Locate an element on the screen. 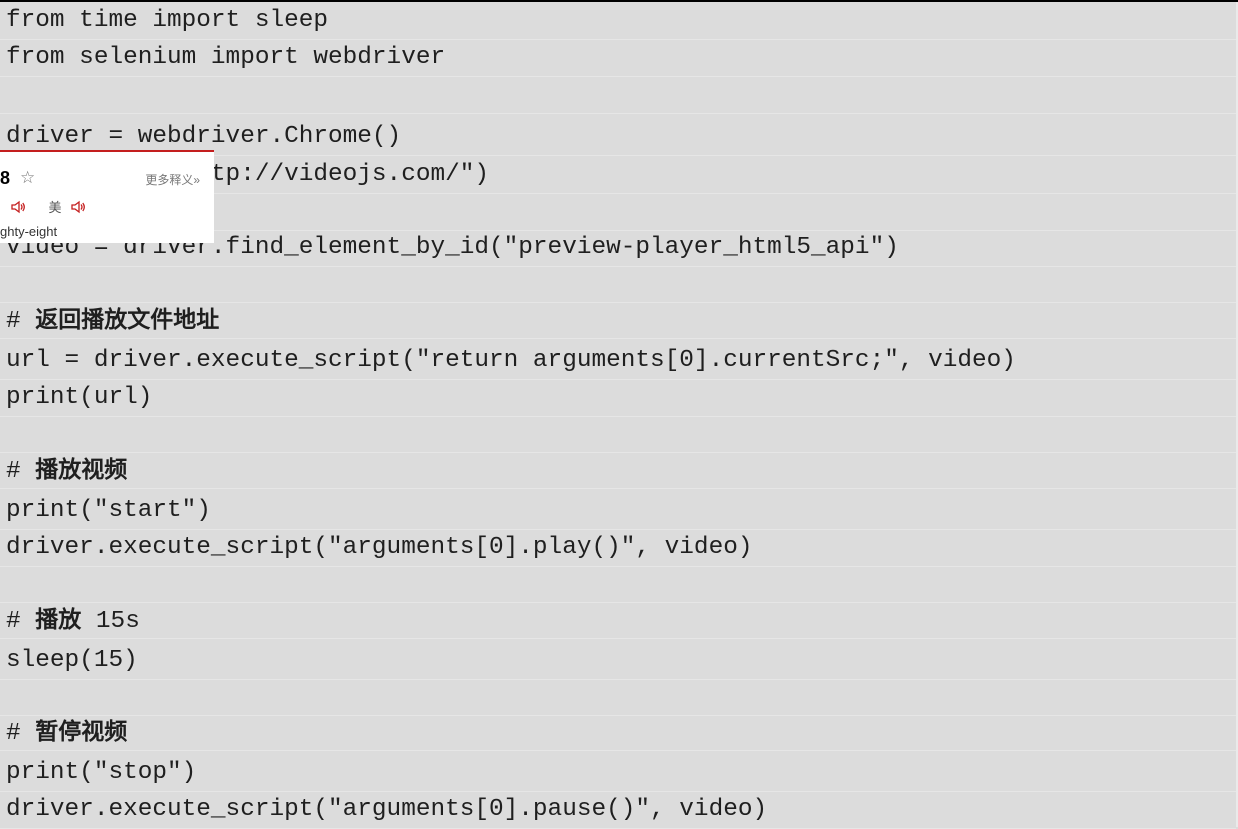  pronunciation-row: 美 is located at coordinates (48, 206).